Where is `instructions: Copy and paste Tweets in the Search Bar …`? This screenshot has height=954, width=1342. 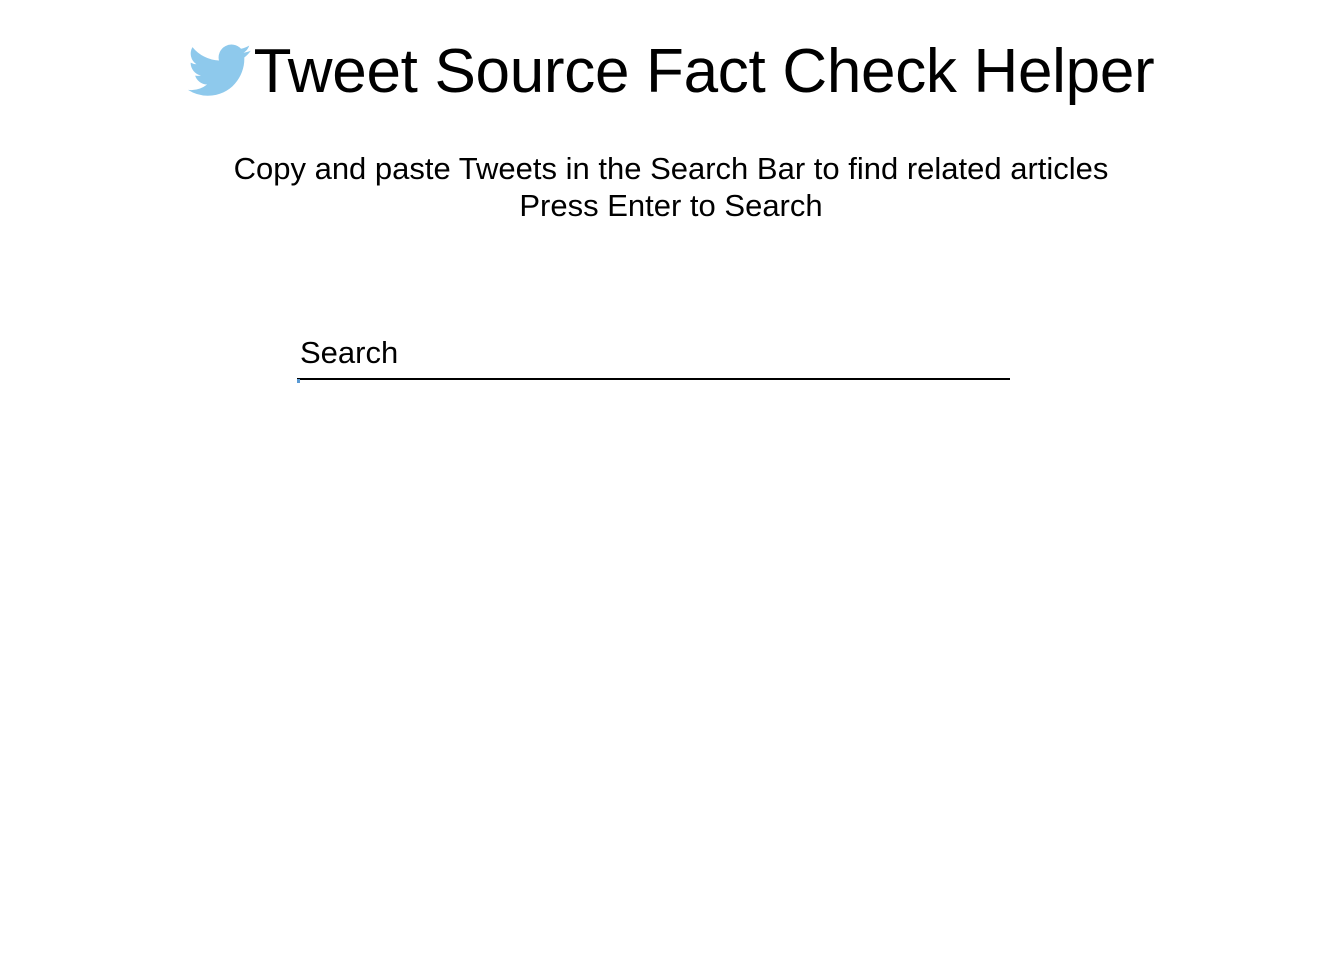 instructions: Copy and paste Tweets in the Search Bar … is located at coordinates (671, 187).